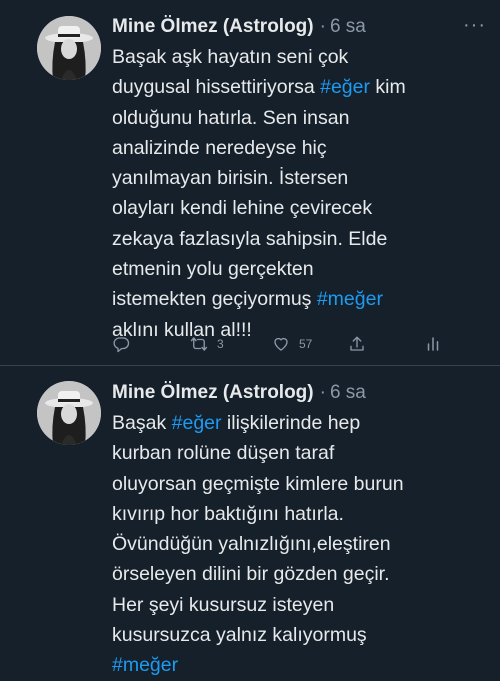 The height and width of the screenshot is (681, 500). I want to click on share-icon, so click(357, 343).